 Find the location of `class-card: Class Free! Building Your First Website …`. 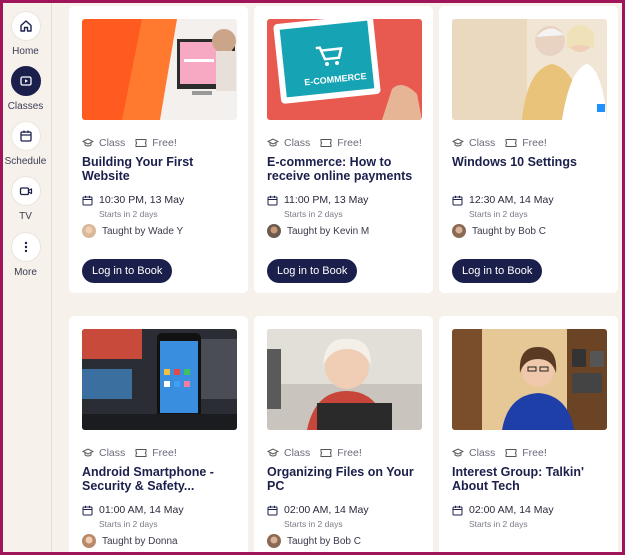

class-card: Class Free! Building Your First Website … is located at coordinates (158, 149).